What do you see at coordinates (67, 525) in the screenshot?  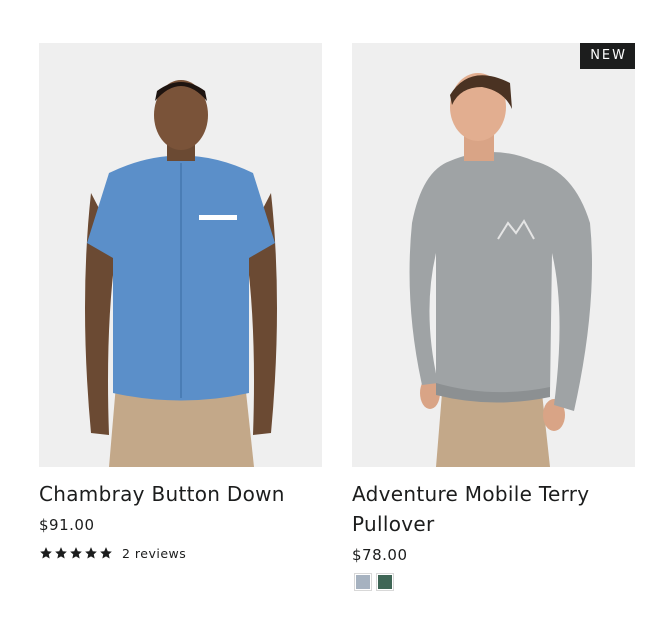 I see `product-price: $91.00` at bounding box center [67, 525].